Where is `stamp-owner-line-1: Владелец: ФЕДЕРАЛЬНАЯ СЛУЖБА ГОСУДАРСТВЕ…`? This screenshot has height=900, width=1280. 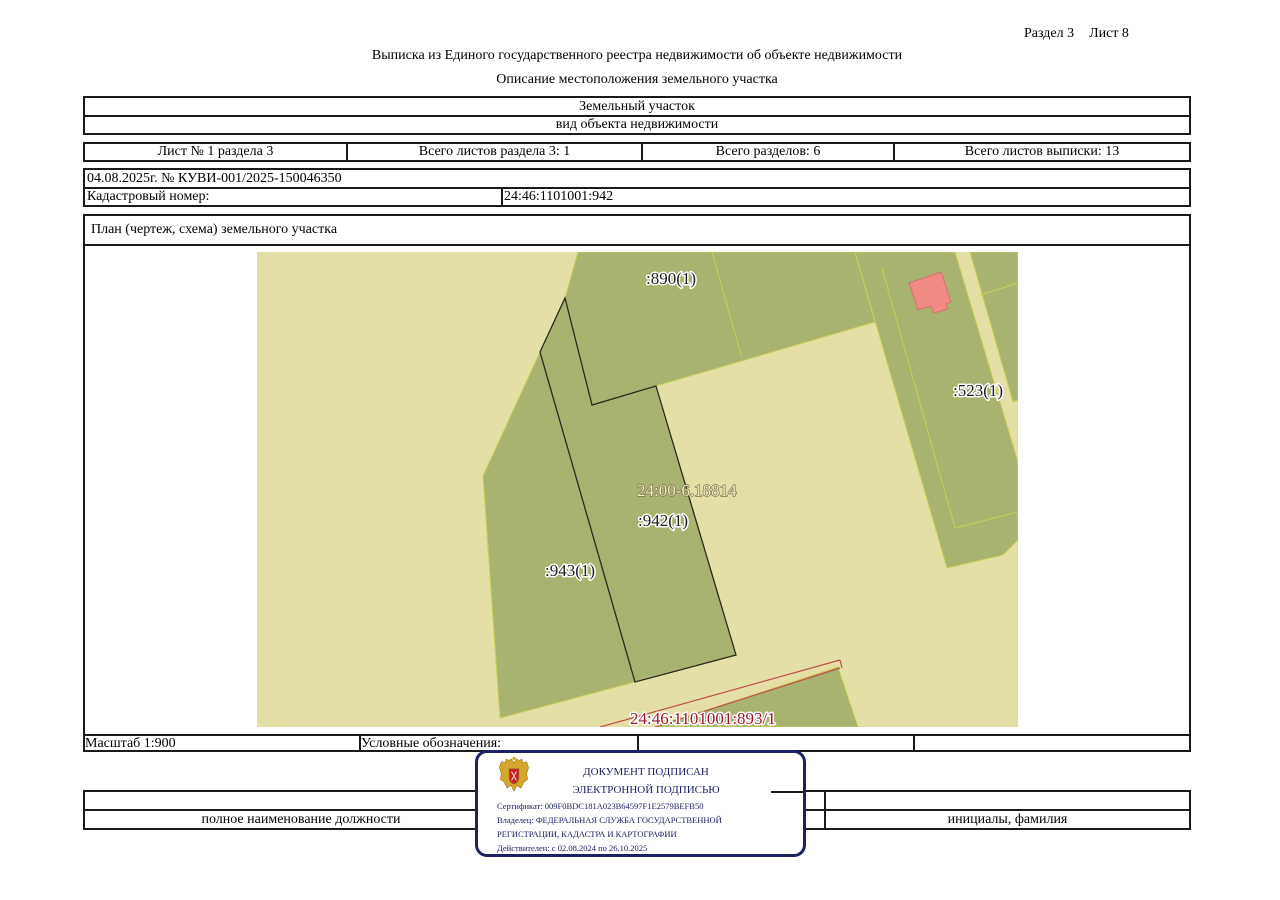 stamp-owner-line-1: Владелец: ФЕДЕРАЛЬНАЯ СЛУЖБА ГОСУДАРСТВЕ… is located at coordinates (609, 820).